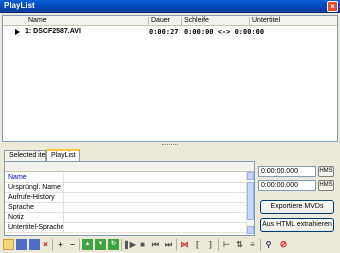 The height and width of the screenshot is (253, 340). What do you see at coordinates (8, 244) in the screenshot?
I see `open-folder-icon` at bounding box center [8, 244].